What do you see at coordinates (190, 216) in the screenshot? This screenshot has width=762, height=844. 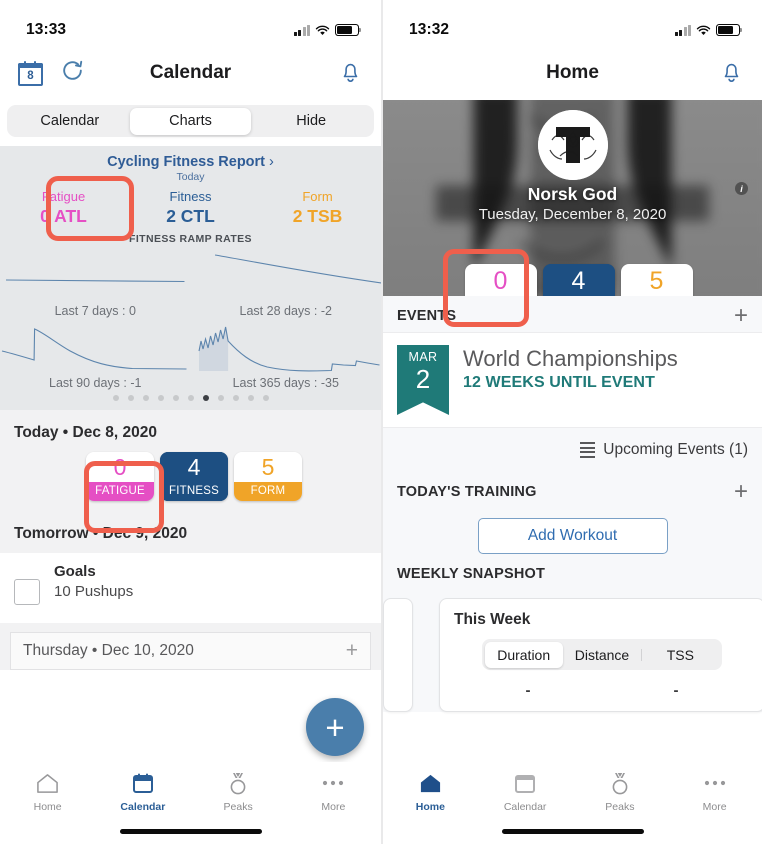 I see `metric-fitness-value: 2 CTL` at bounding box center [190, 216].